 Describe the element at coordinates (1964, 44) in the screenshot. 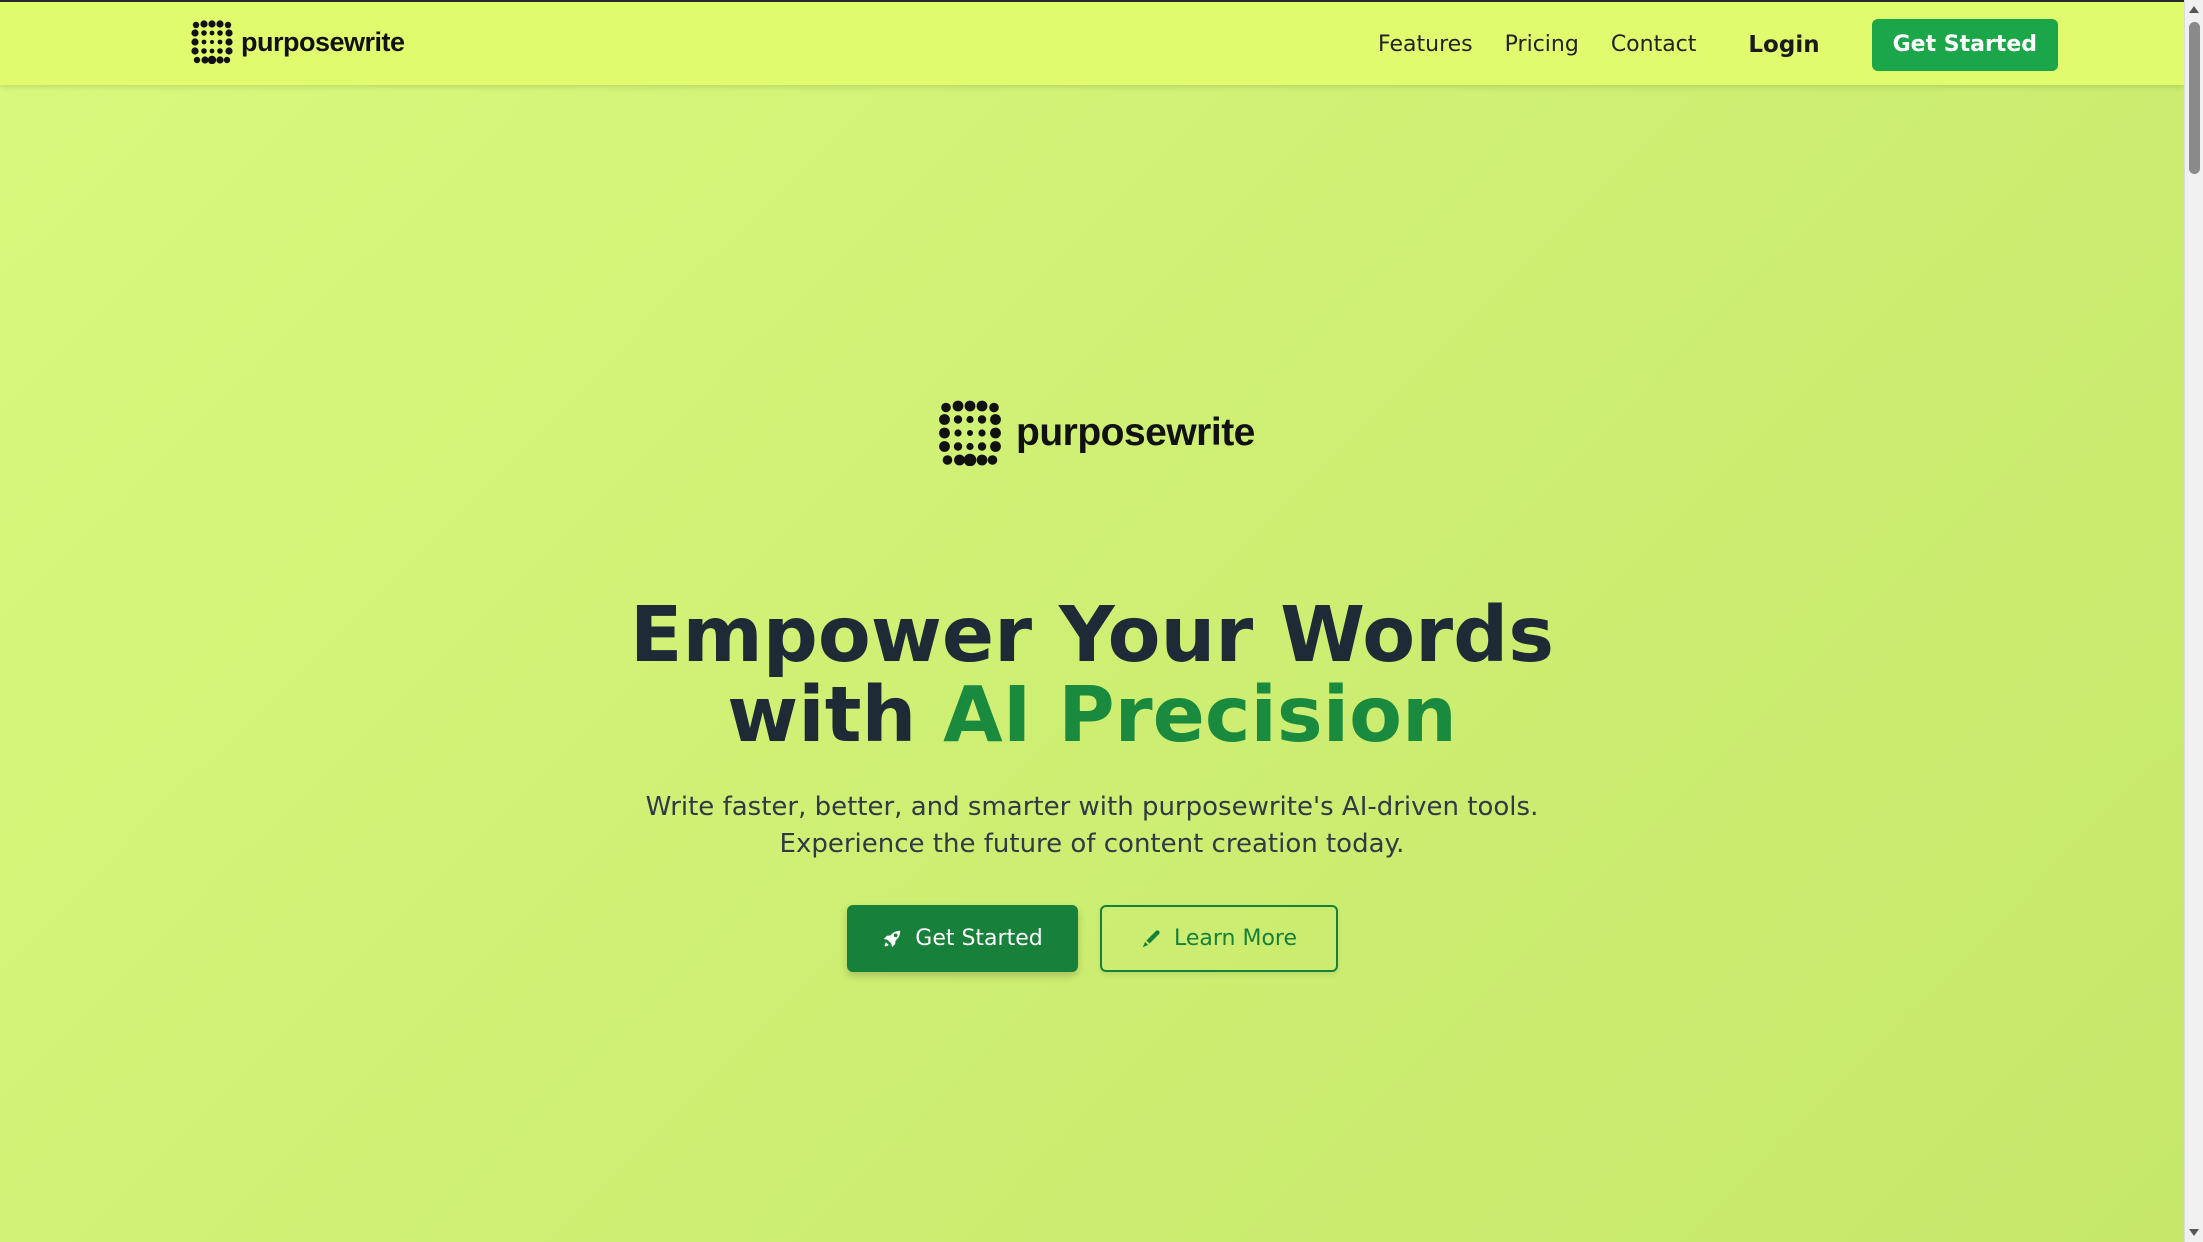

I see `nav-get-started-button: Get Started` at that location.